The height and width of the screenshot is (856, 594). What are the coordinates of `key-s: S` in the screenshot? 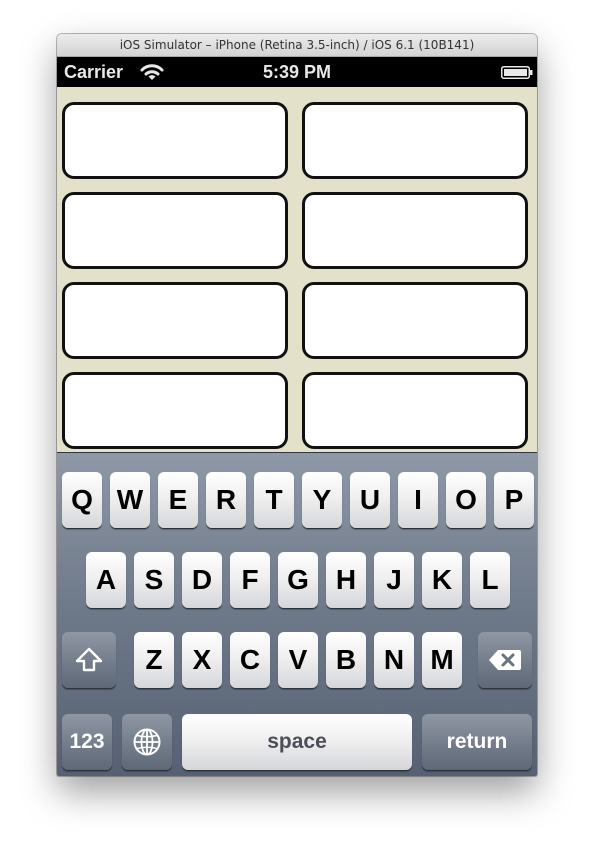 It's located at (154, 580).